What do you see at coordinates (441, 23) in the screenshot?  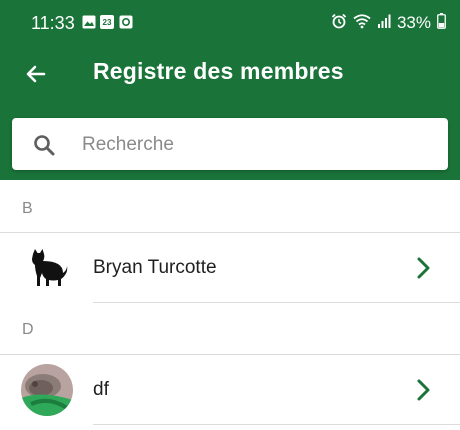 I see `battery-icon` at bounding box center [441, 23].